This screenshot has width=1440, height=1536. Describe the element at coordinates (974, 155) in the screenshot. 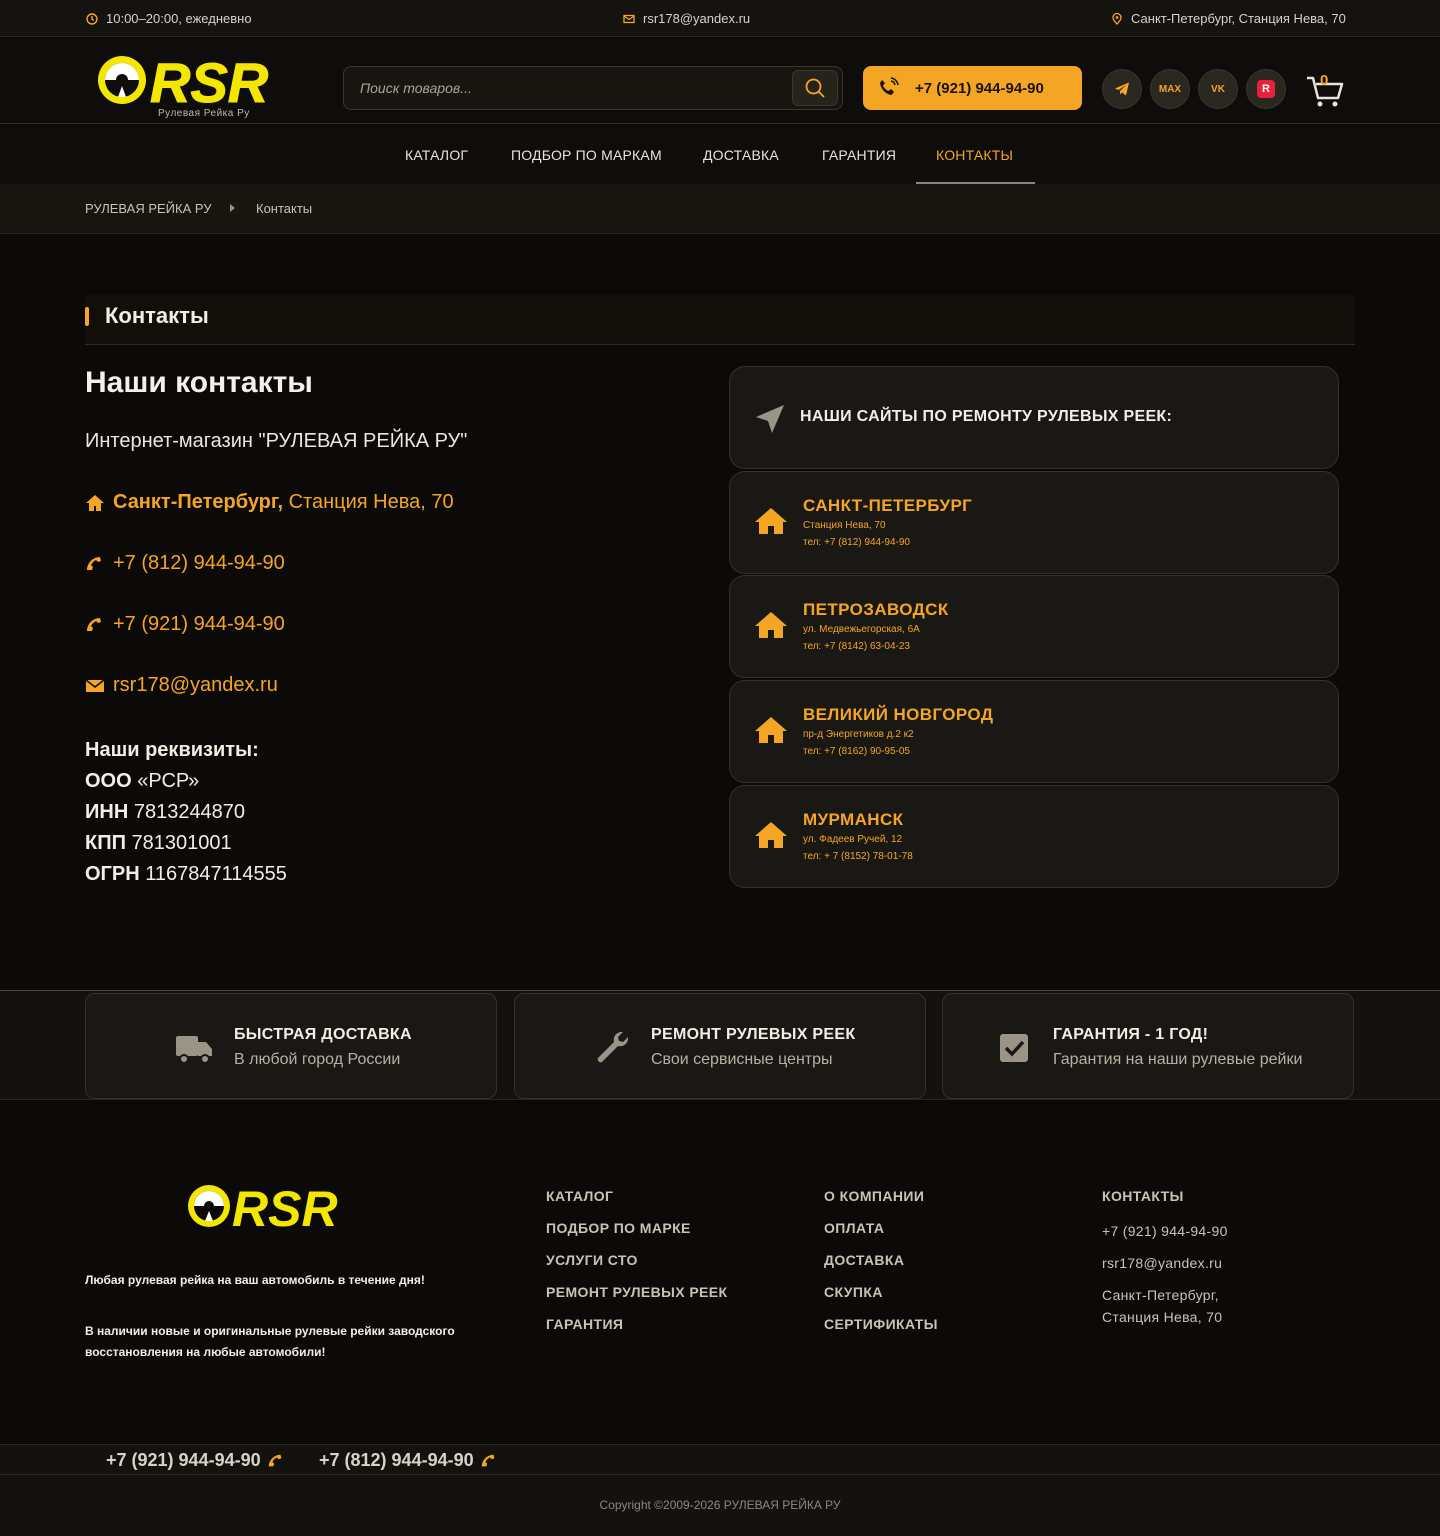

I see `nav-contacts: КОНТАКТЫ` at that location.